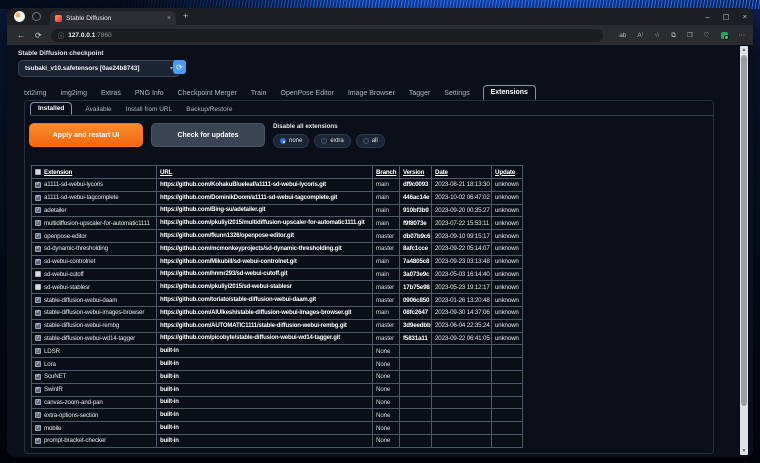 Image resolution: width=760 pixels, height=463 pixels. I want to click on radio-extra: extra, so click(332, 141).